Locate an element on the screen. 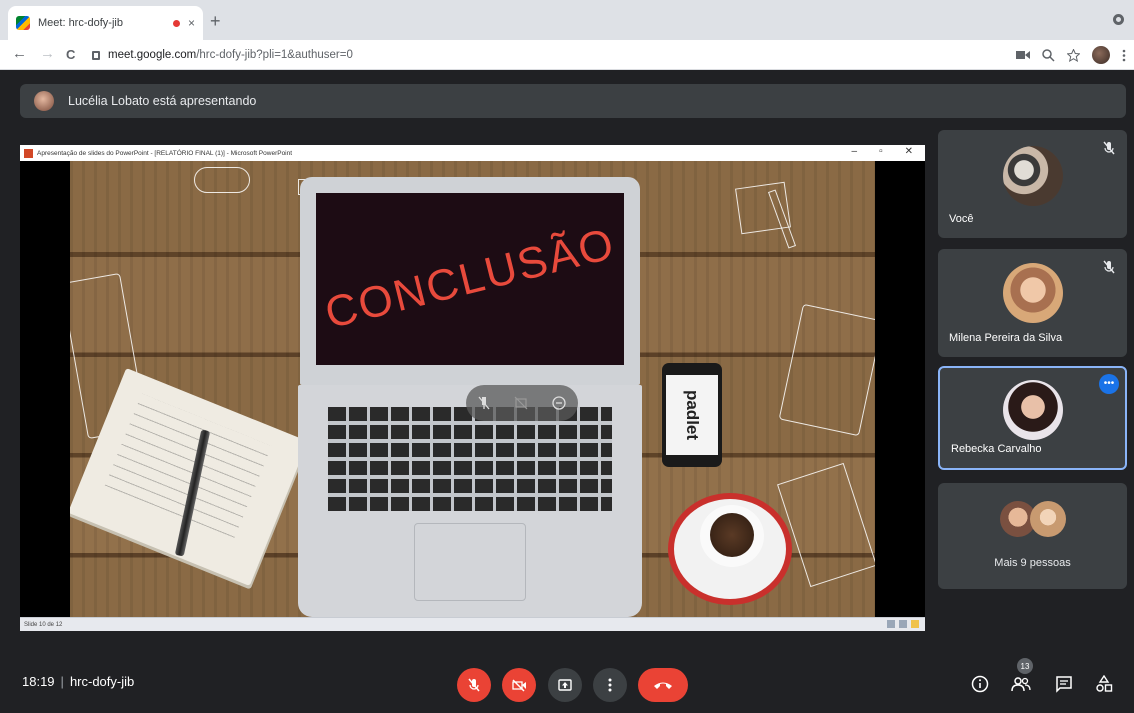 This screenshot has width=1134, height=713. leave-call-button is located at coordinates (663, 685).